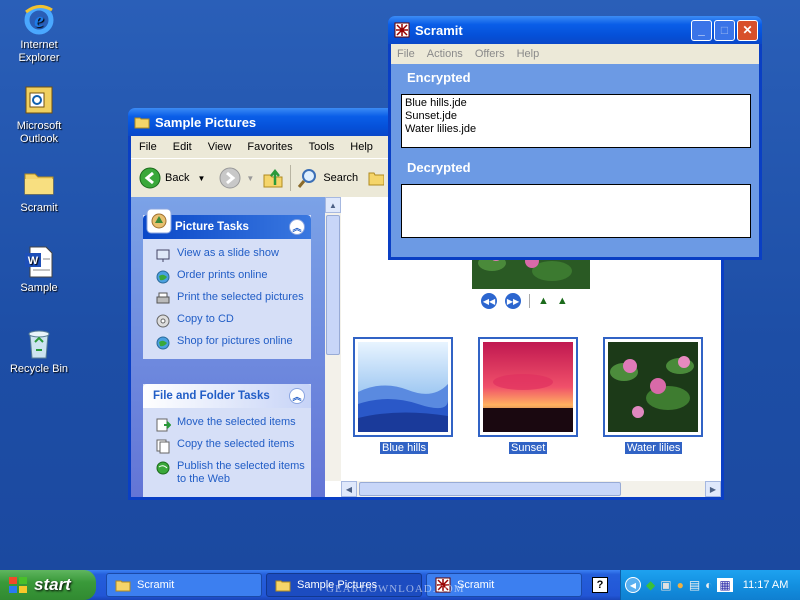 This screenshot has width=800, height=600. What do you see at coordinates (701, 30) in the screenshot?
I see `minimize-button: _` at bounding box center [701, 30].